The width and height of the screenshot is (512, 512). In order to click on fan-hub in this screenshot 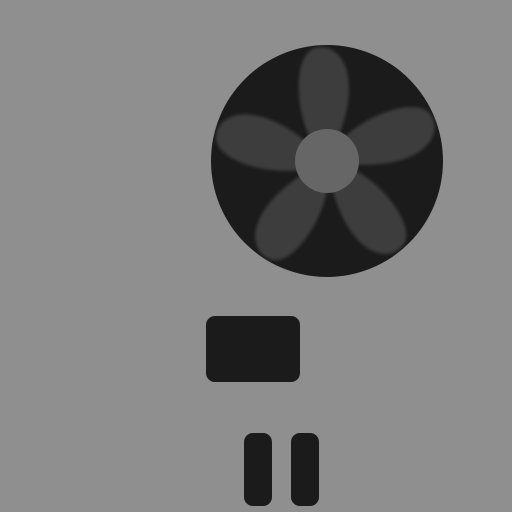, I will do `click(327, 161)`.